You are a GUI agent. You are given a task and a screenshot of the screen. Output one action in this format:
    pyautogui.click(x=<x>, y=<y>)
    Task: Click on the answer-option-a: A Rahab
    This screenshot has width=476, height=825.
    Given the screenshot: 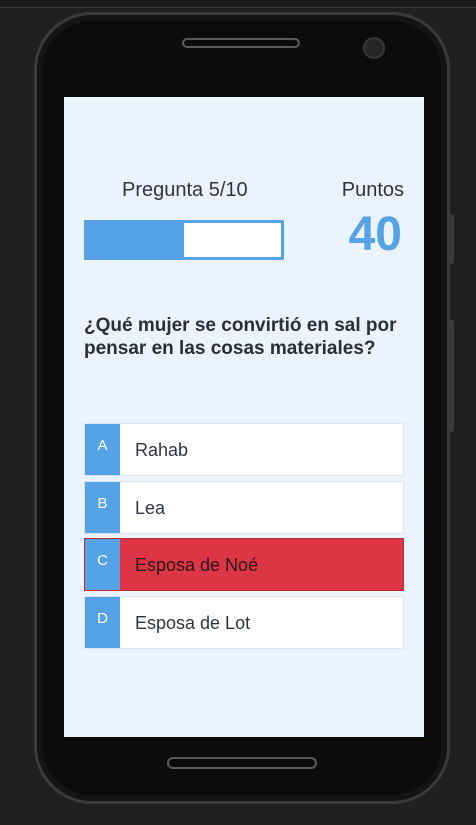 What is the action you would take?
    pyautogui.click(x=244, y=449)
    